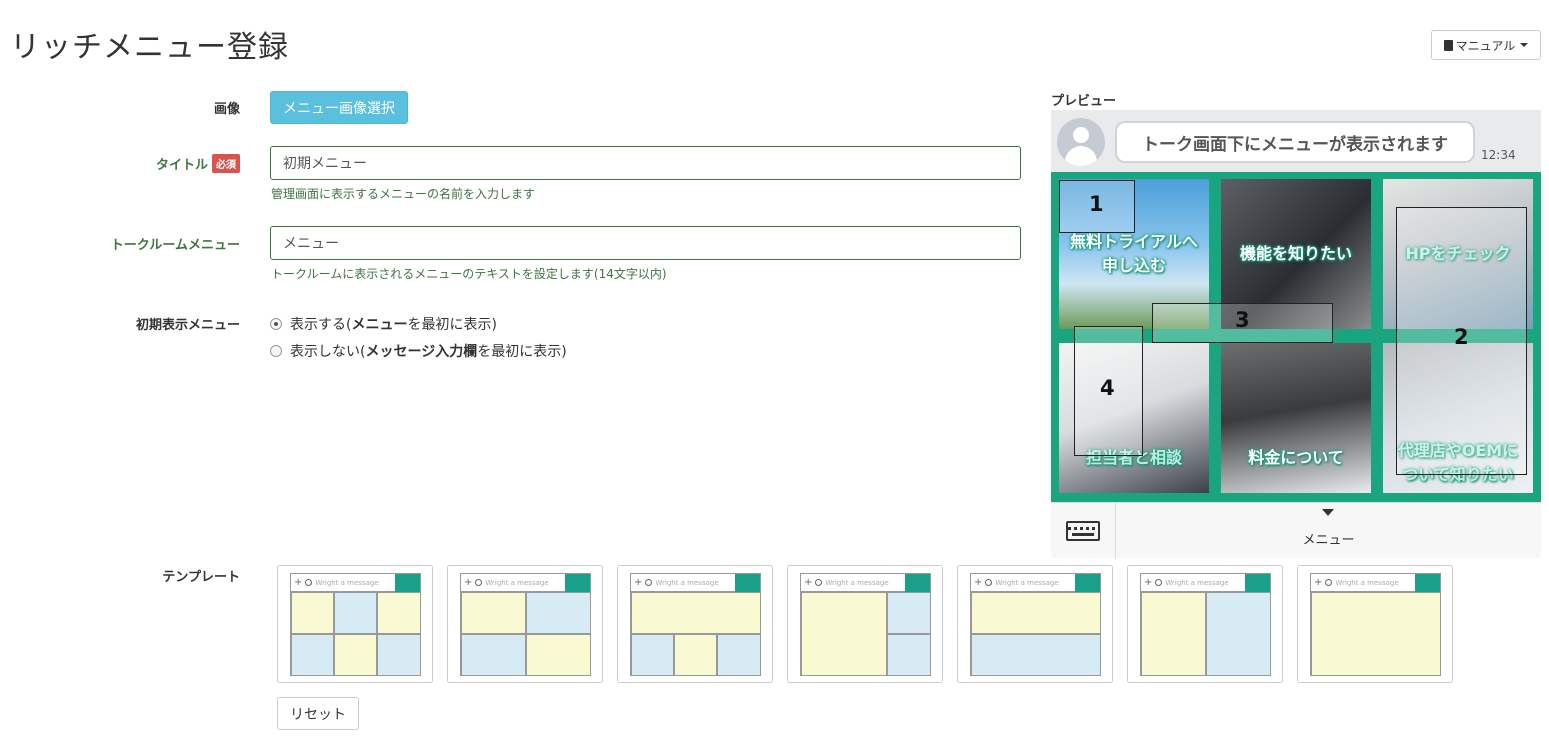 This screenshot has width=1549, height=738. Describe the element at coordinates (355, 624) in the screenshot. I see `template-option-1: + Wright a message` at that location.